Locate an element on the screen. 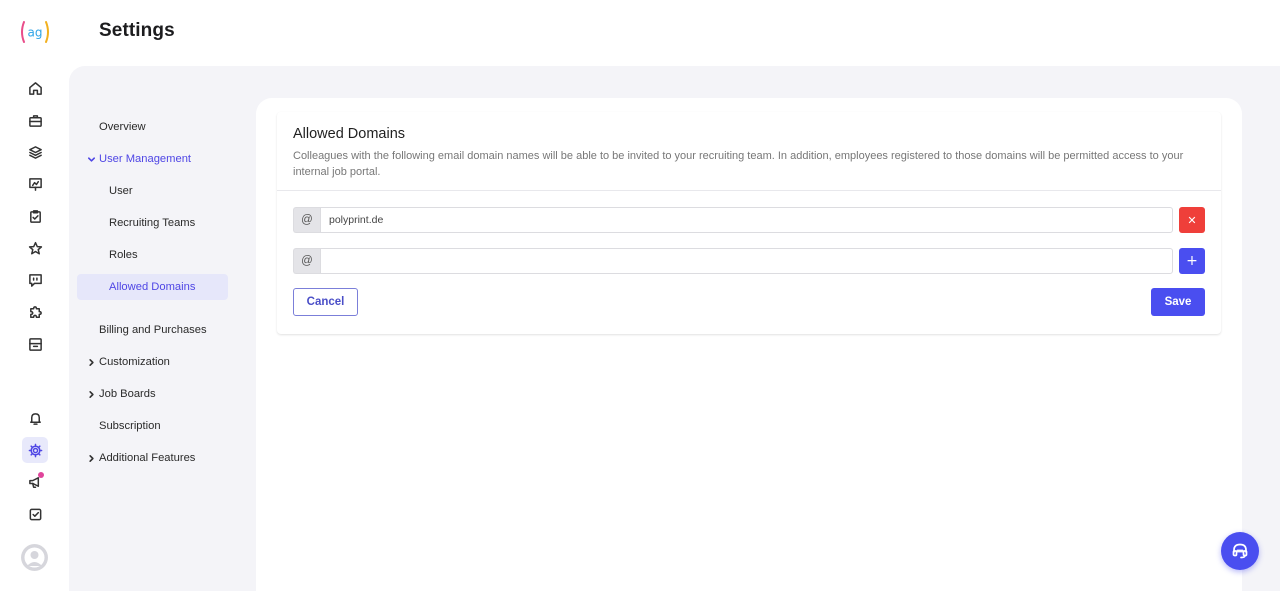  app-logo: ag is located at coordinates (35, 32).